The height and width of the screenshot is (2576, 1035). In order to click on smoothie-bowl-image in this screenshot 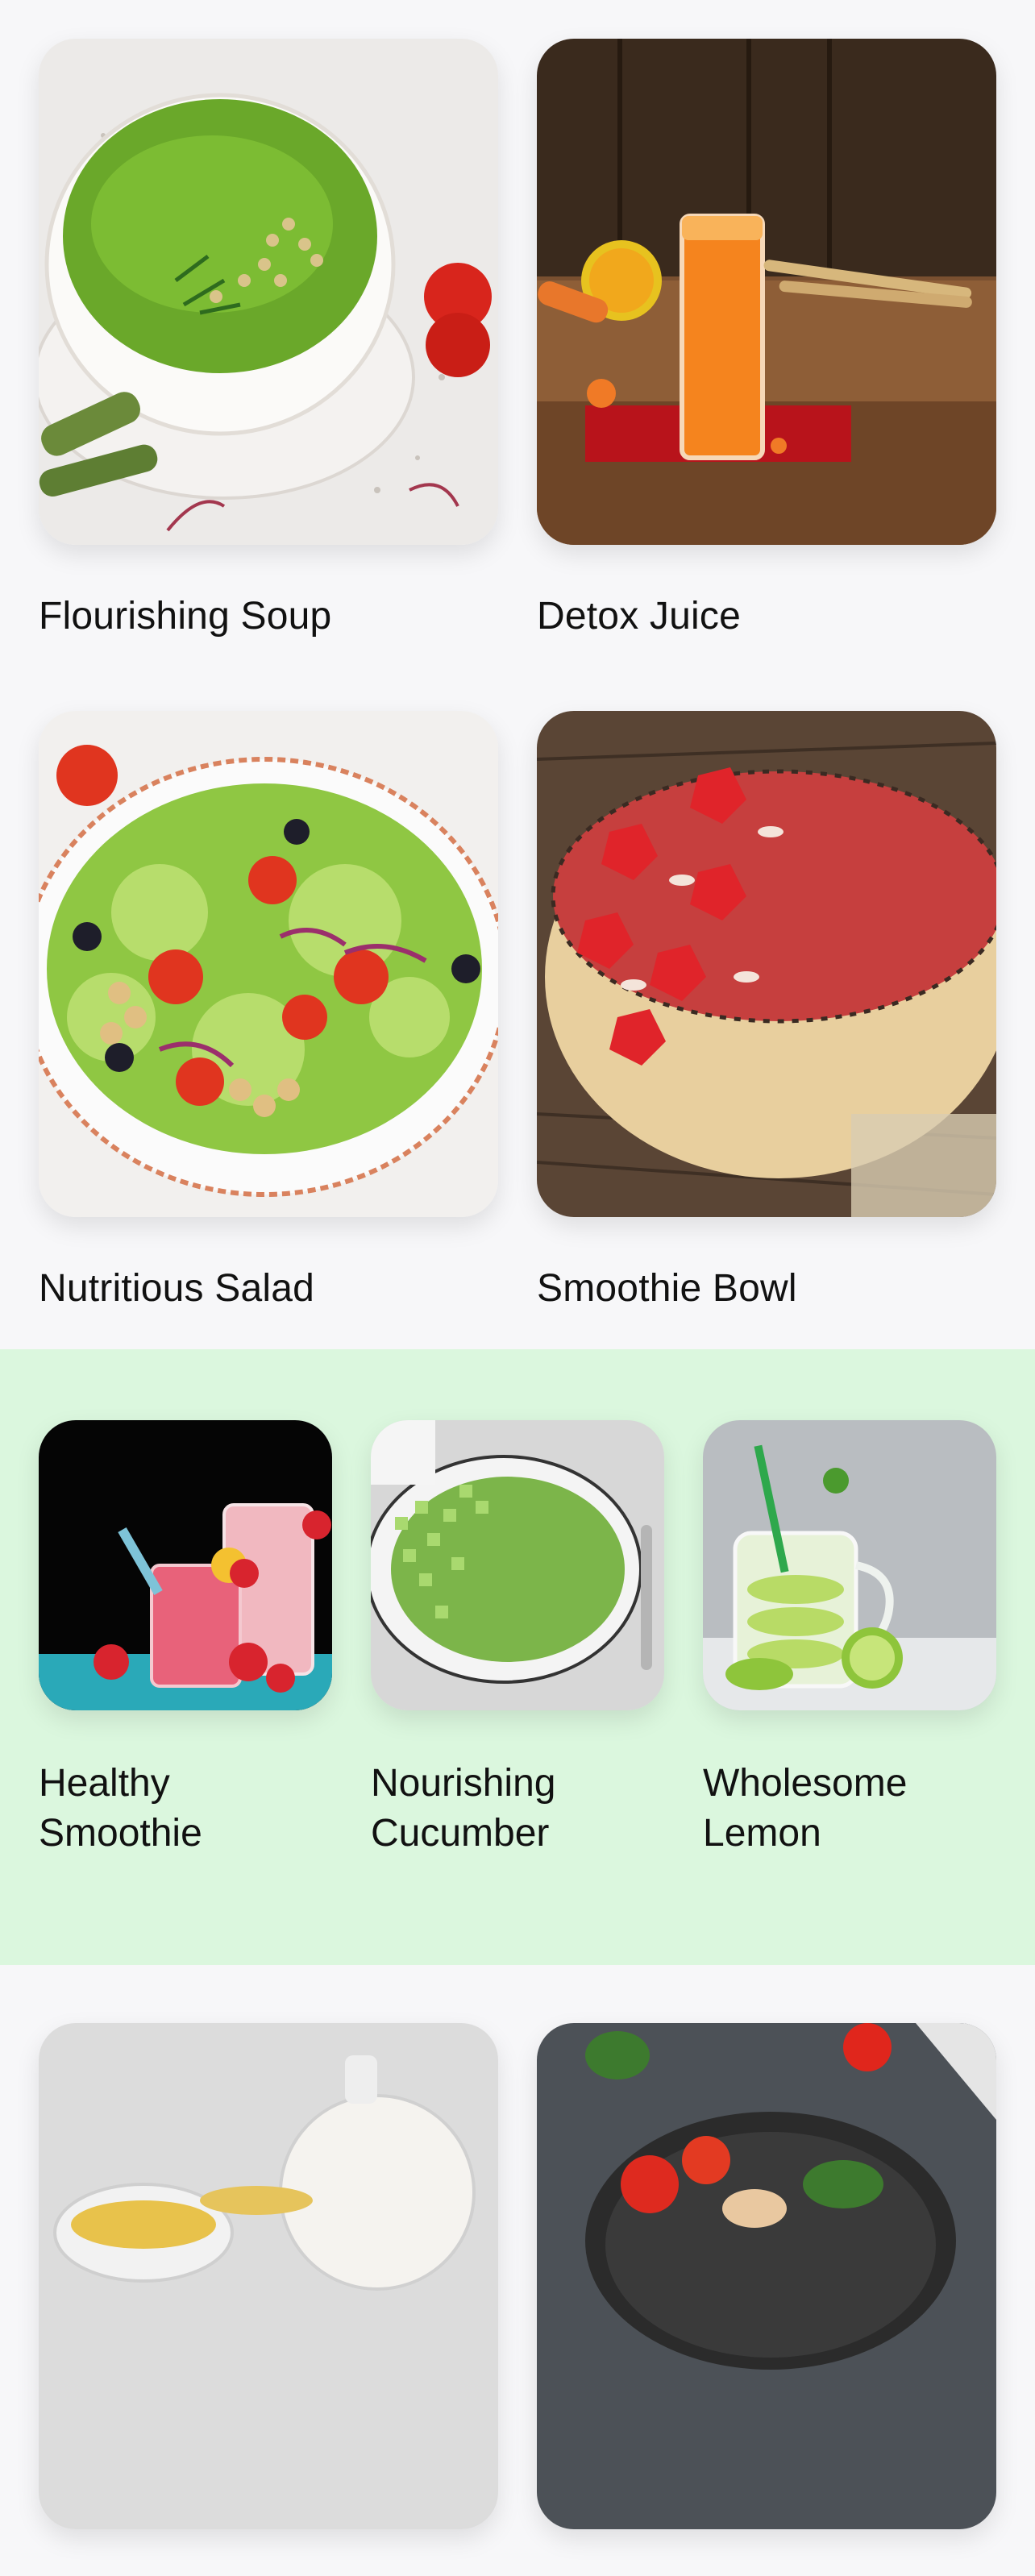, I will do `click(766, 964)`.